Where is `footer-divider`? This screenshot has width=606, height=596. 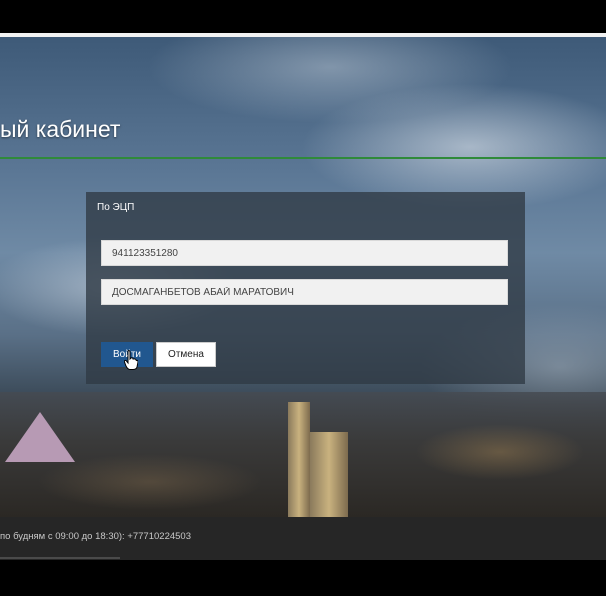 footer-divider is located at coordinates (60, 558).